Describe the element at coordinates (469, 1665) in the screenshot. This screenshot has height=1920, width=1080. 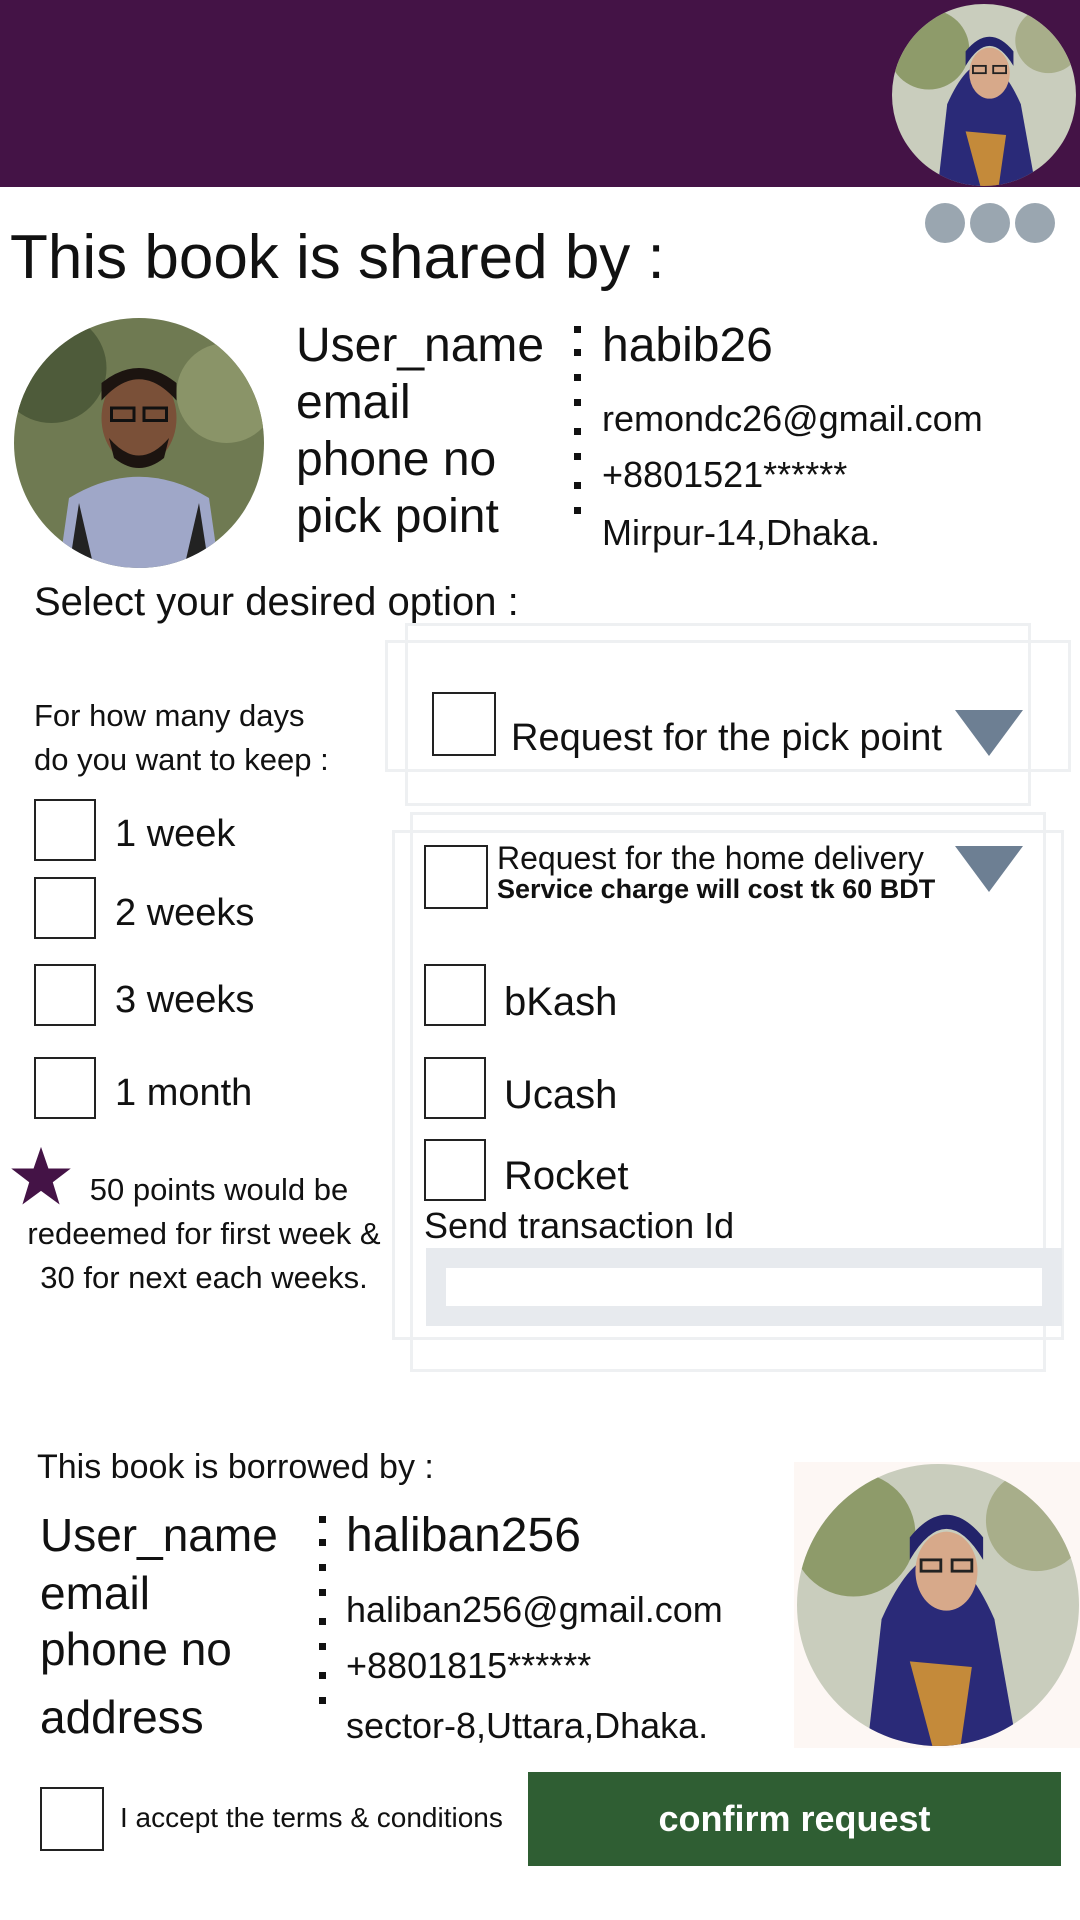
I see `borrower-phone-value: +8801815******` at that location.